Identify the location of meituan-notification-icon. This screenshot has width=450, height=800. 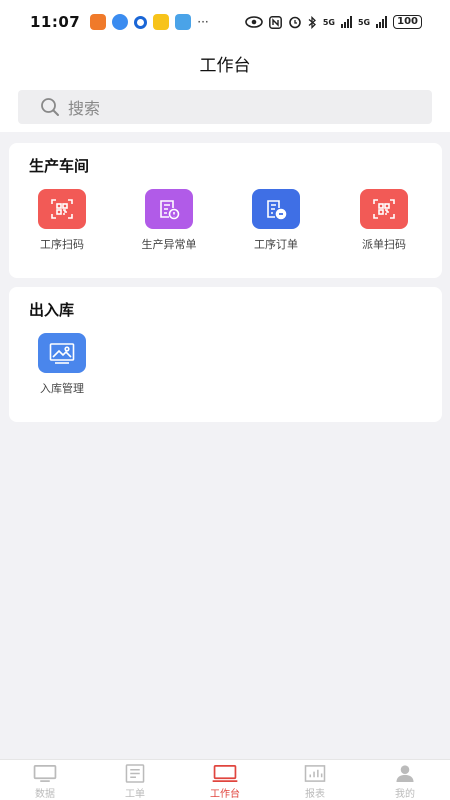
(161, 22).